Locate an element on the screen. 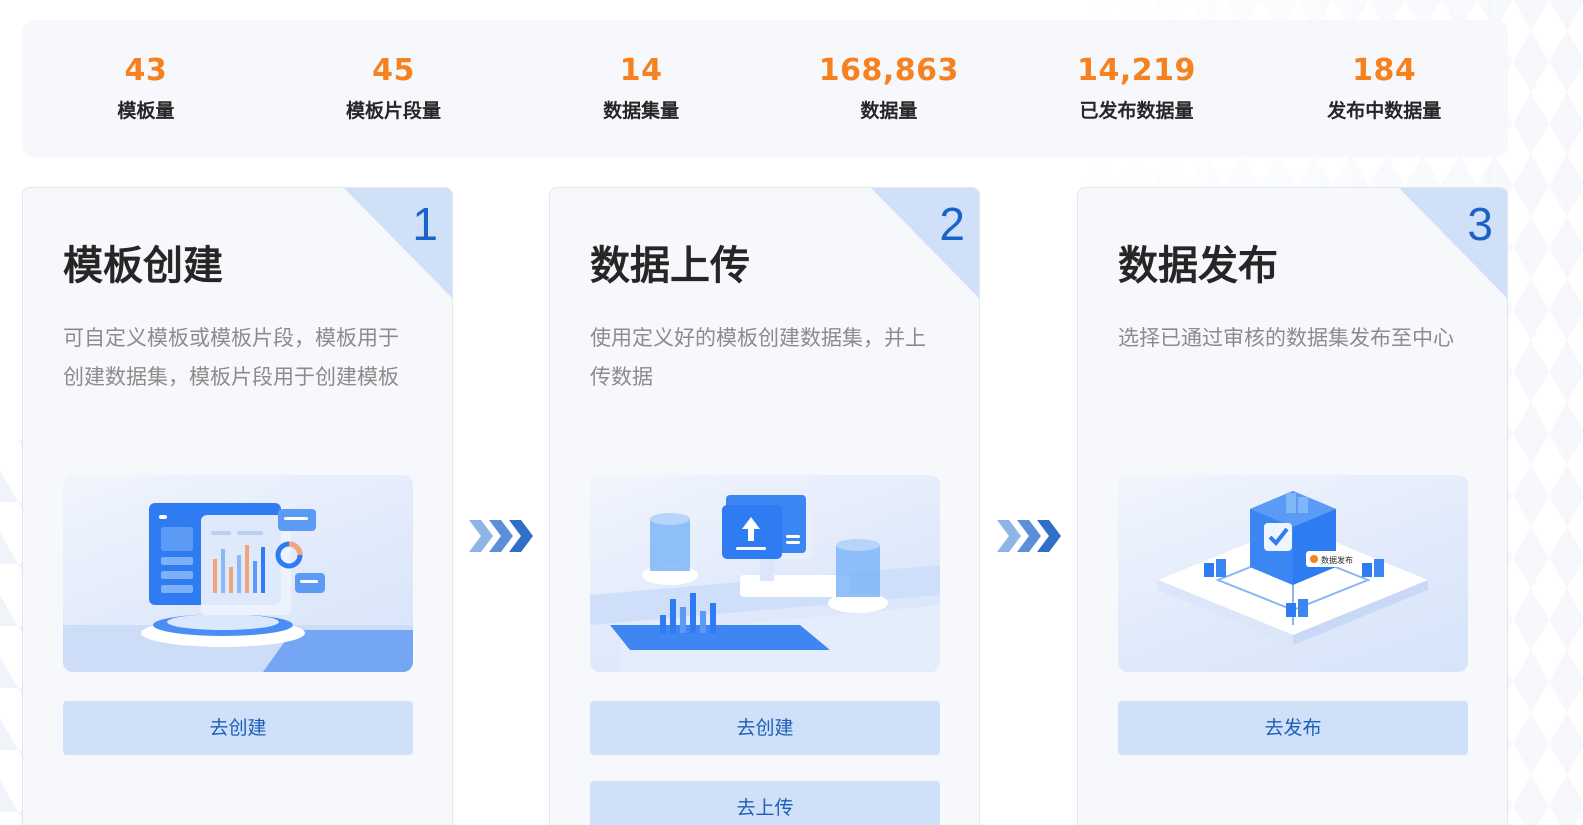 The image size is (1583, 825). stat-template-count: 43 模板量 is located at coordinates (146, 88).